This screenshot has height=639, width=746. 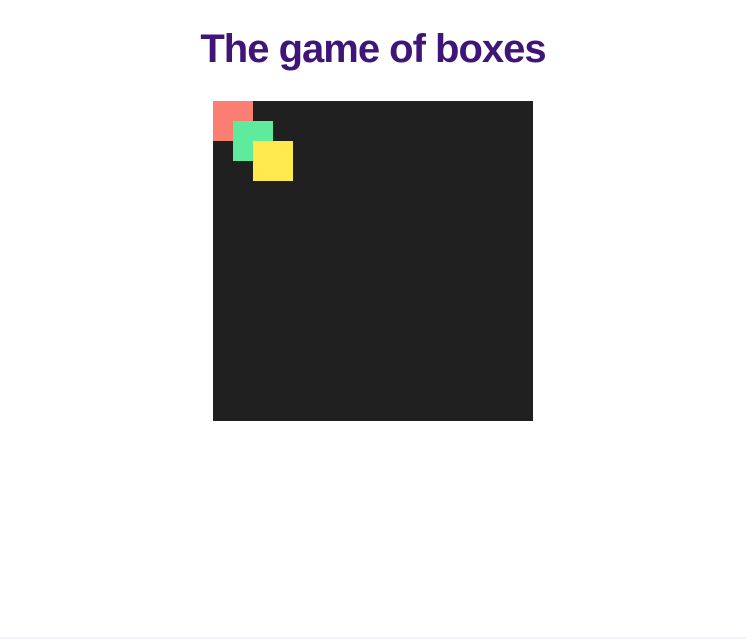 What do you see at coordinates (373, 49) in the screenshot?
I see `page-title: The game of boxes` at bounding box center [373, 49].